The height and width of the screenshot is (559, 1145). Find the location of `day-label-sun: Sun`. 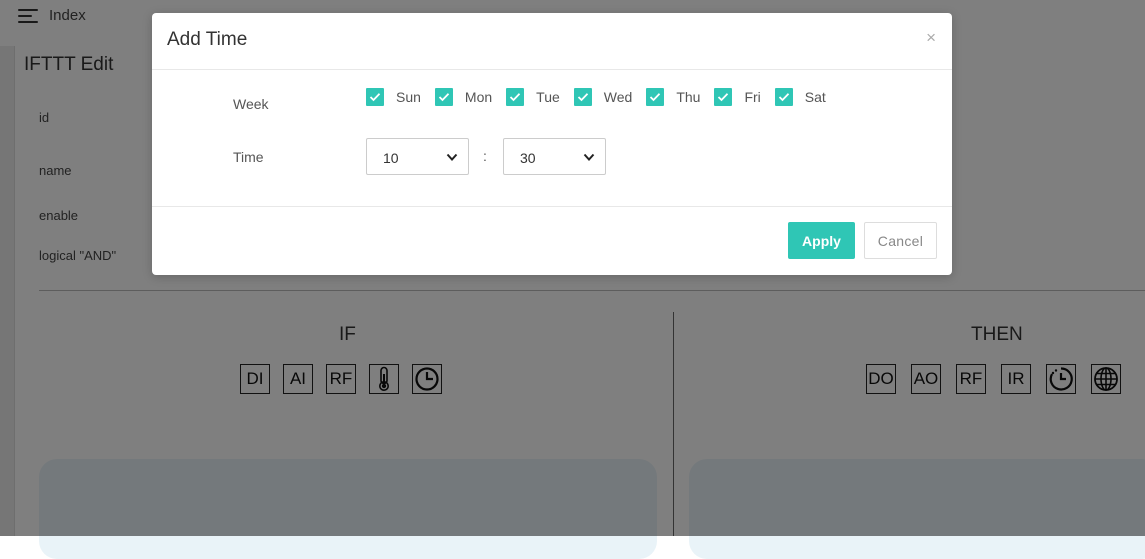

day-label-sun: Sun is located at coordinates (408, 97).